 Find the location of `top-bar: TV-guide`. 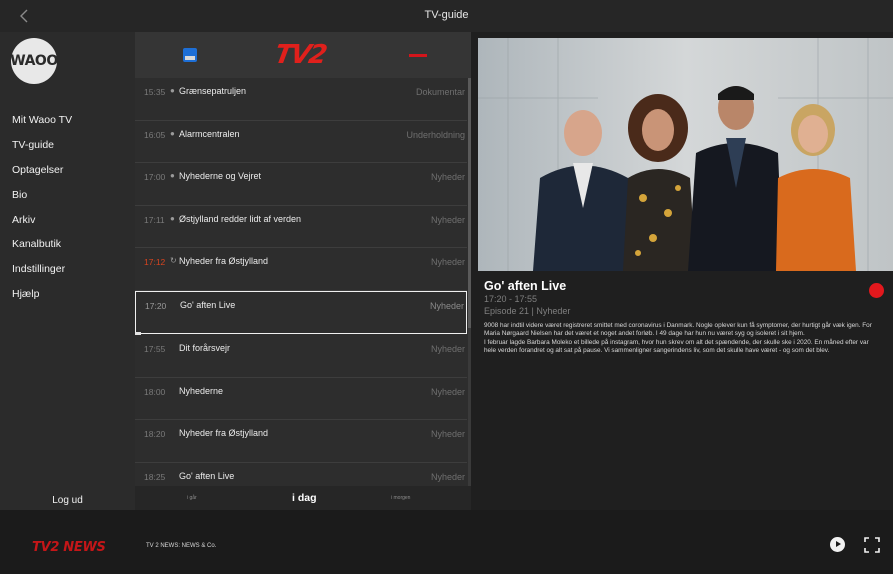

top-bar: TV-guide is located at coordinates (446, 16).